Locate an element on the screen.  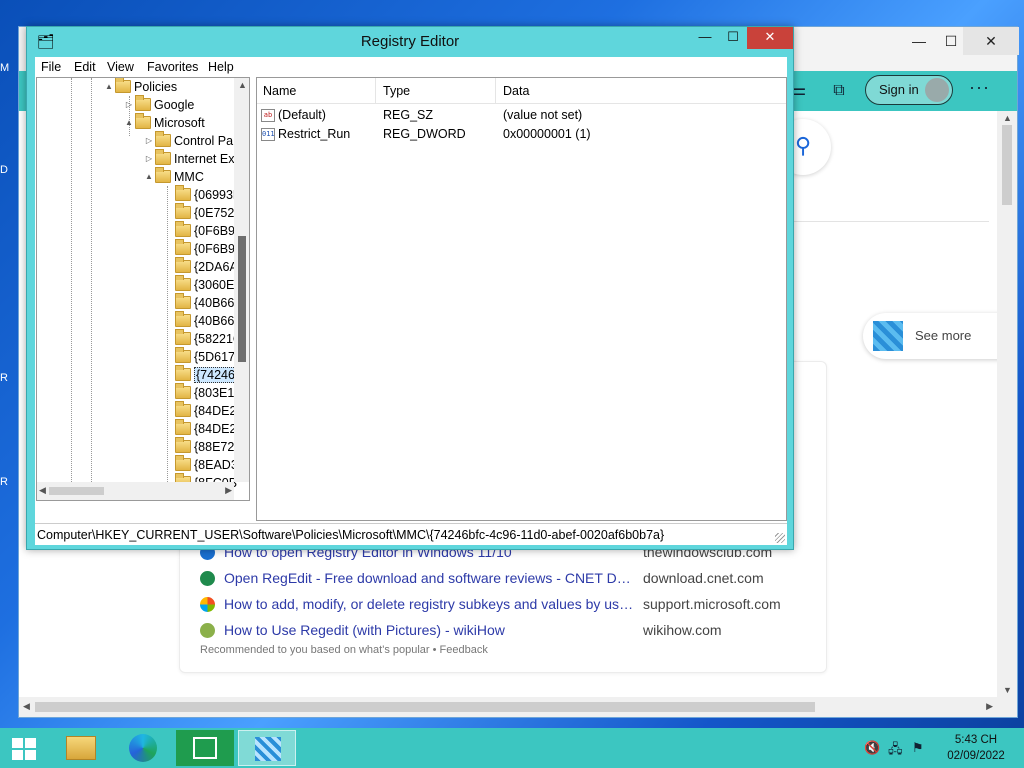
column-header-data: Data is located at coordinates (516, 91).